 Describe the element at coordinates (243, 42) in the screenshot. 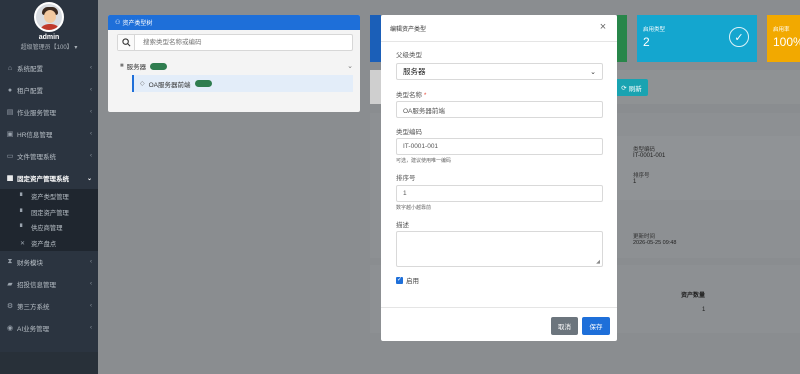

I see `tree-search-input` at that location.